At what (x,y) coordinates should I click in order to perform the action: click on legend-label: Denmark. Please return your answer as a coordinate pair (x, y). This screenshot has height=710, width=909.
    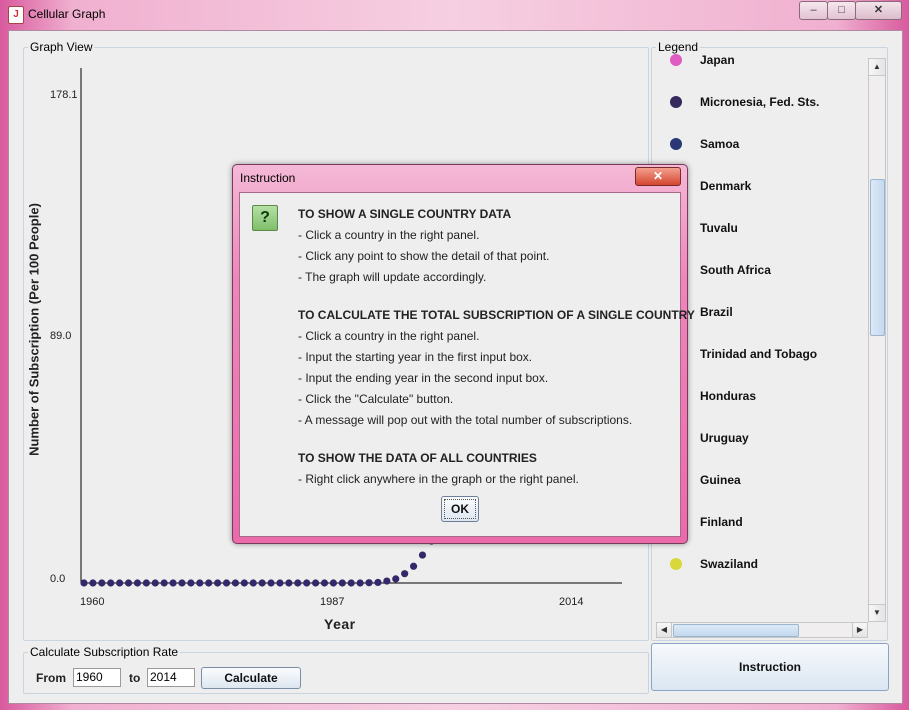
    Looking at the image, I should click on (726, 186).